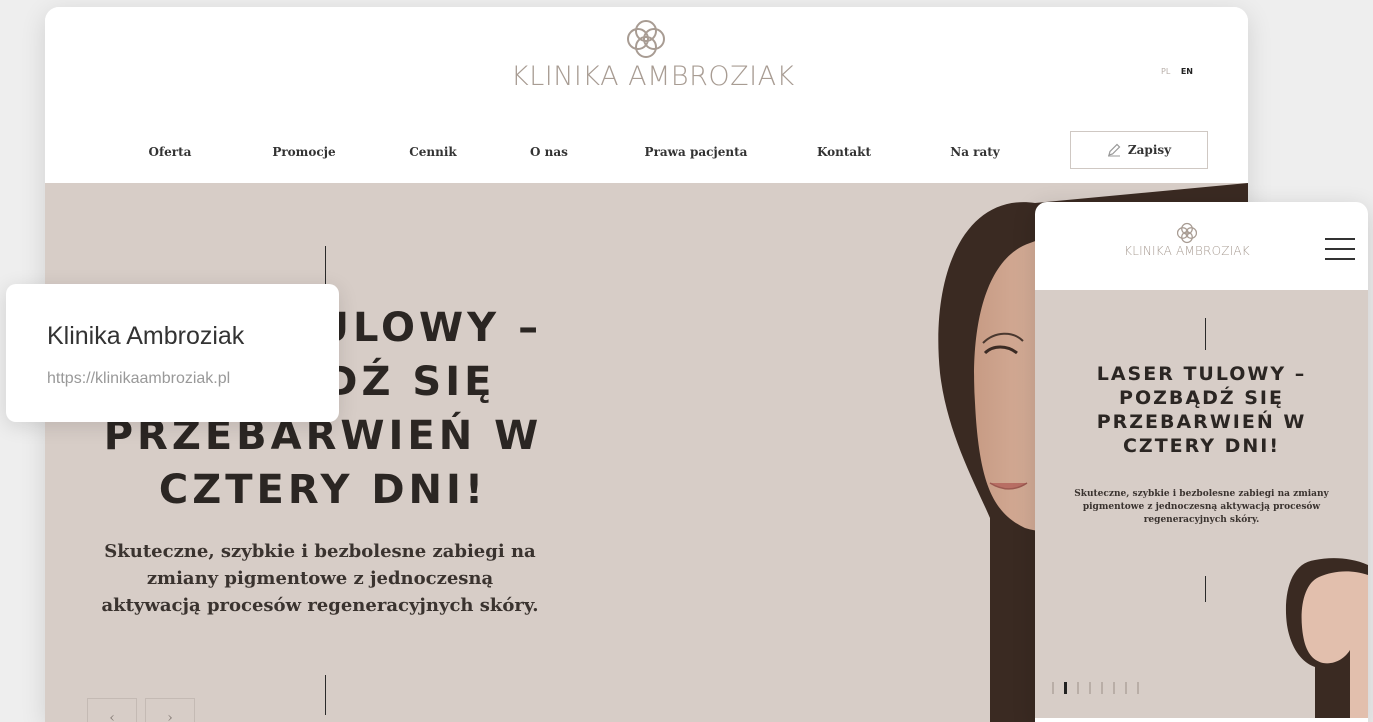 This screenshot has height=722, width=1373. What do you see at coordinates (1095, 688) in the screenshot?
I see `slide-indicators` at bounding box center [1095, 688].